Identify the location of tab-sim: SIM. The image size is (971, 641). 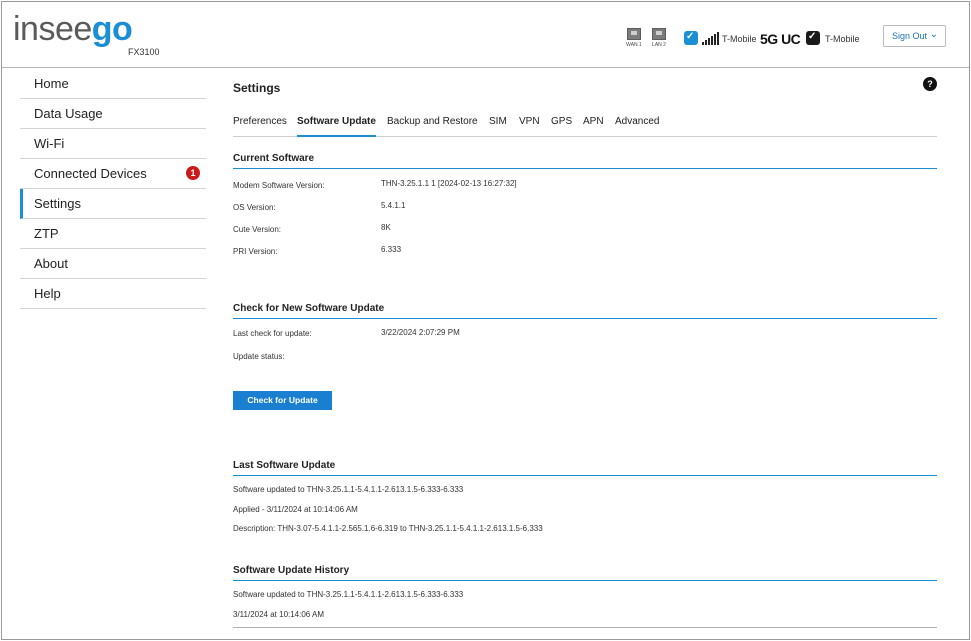
(498, 126).